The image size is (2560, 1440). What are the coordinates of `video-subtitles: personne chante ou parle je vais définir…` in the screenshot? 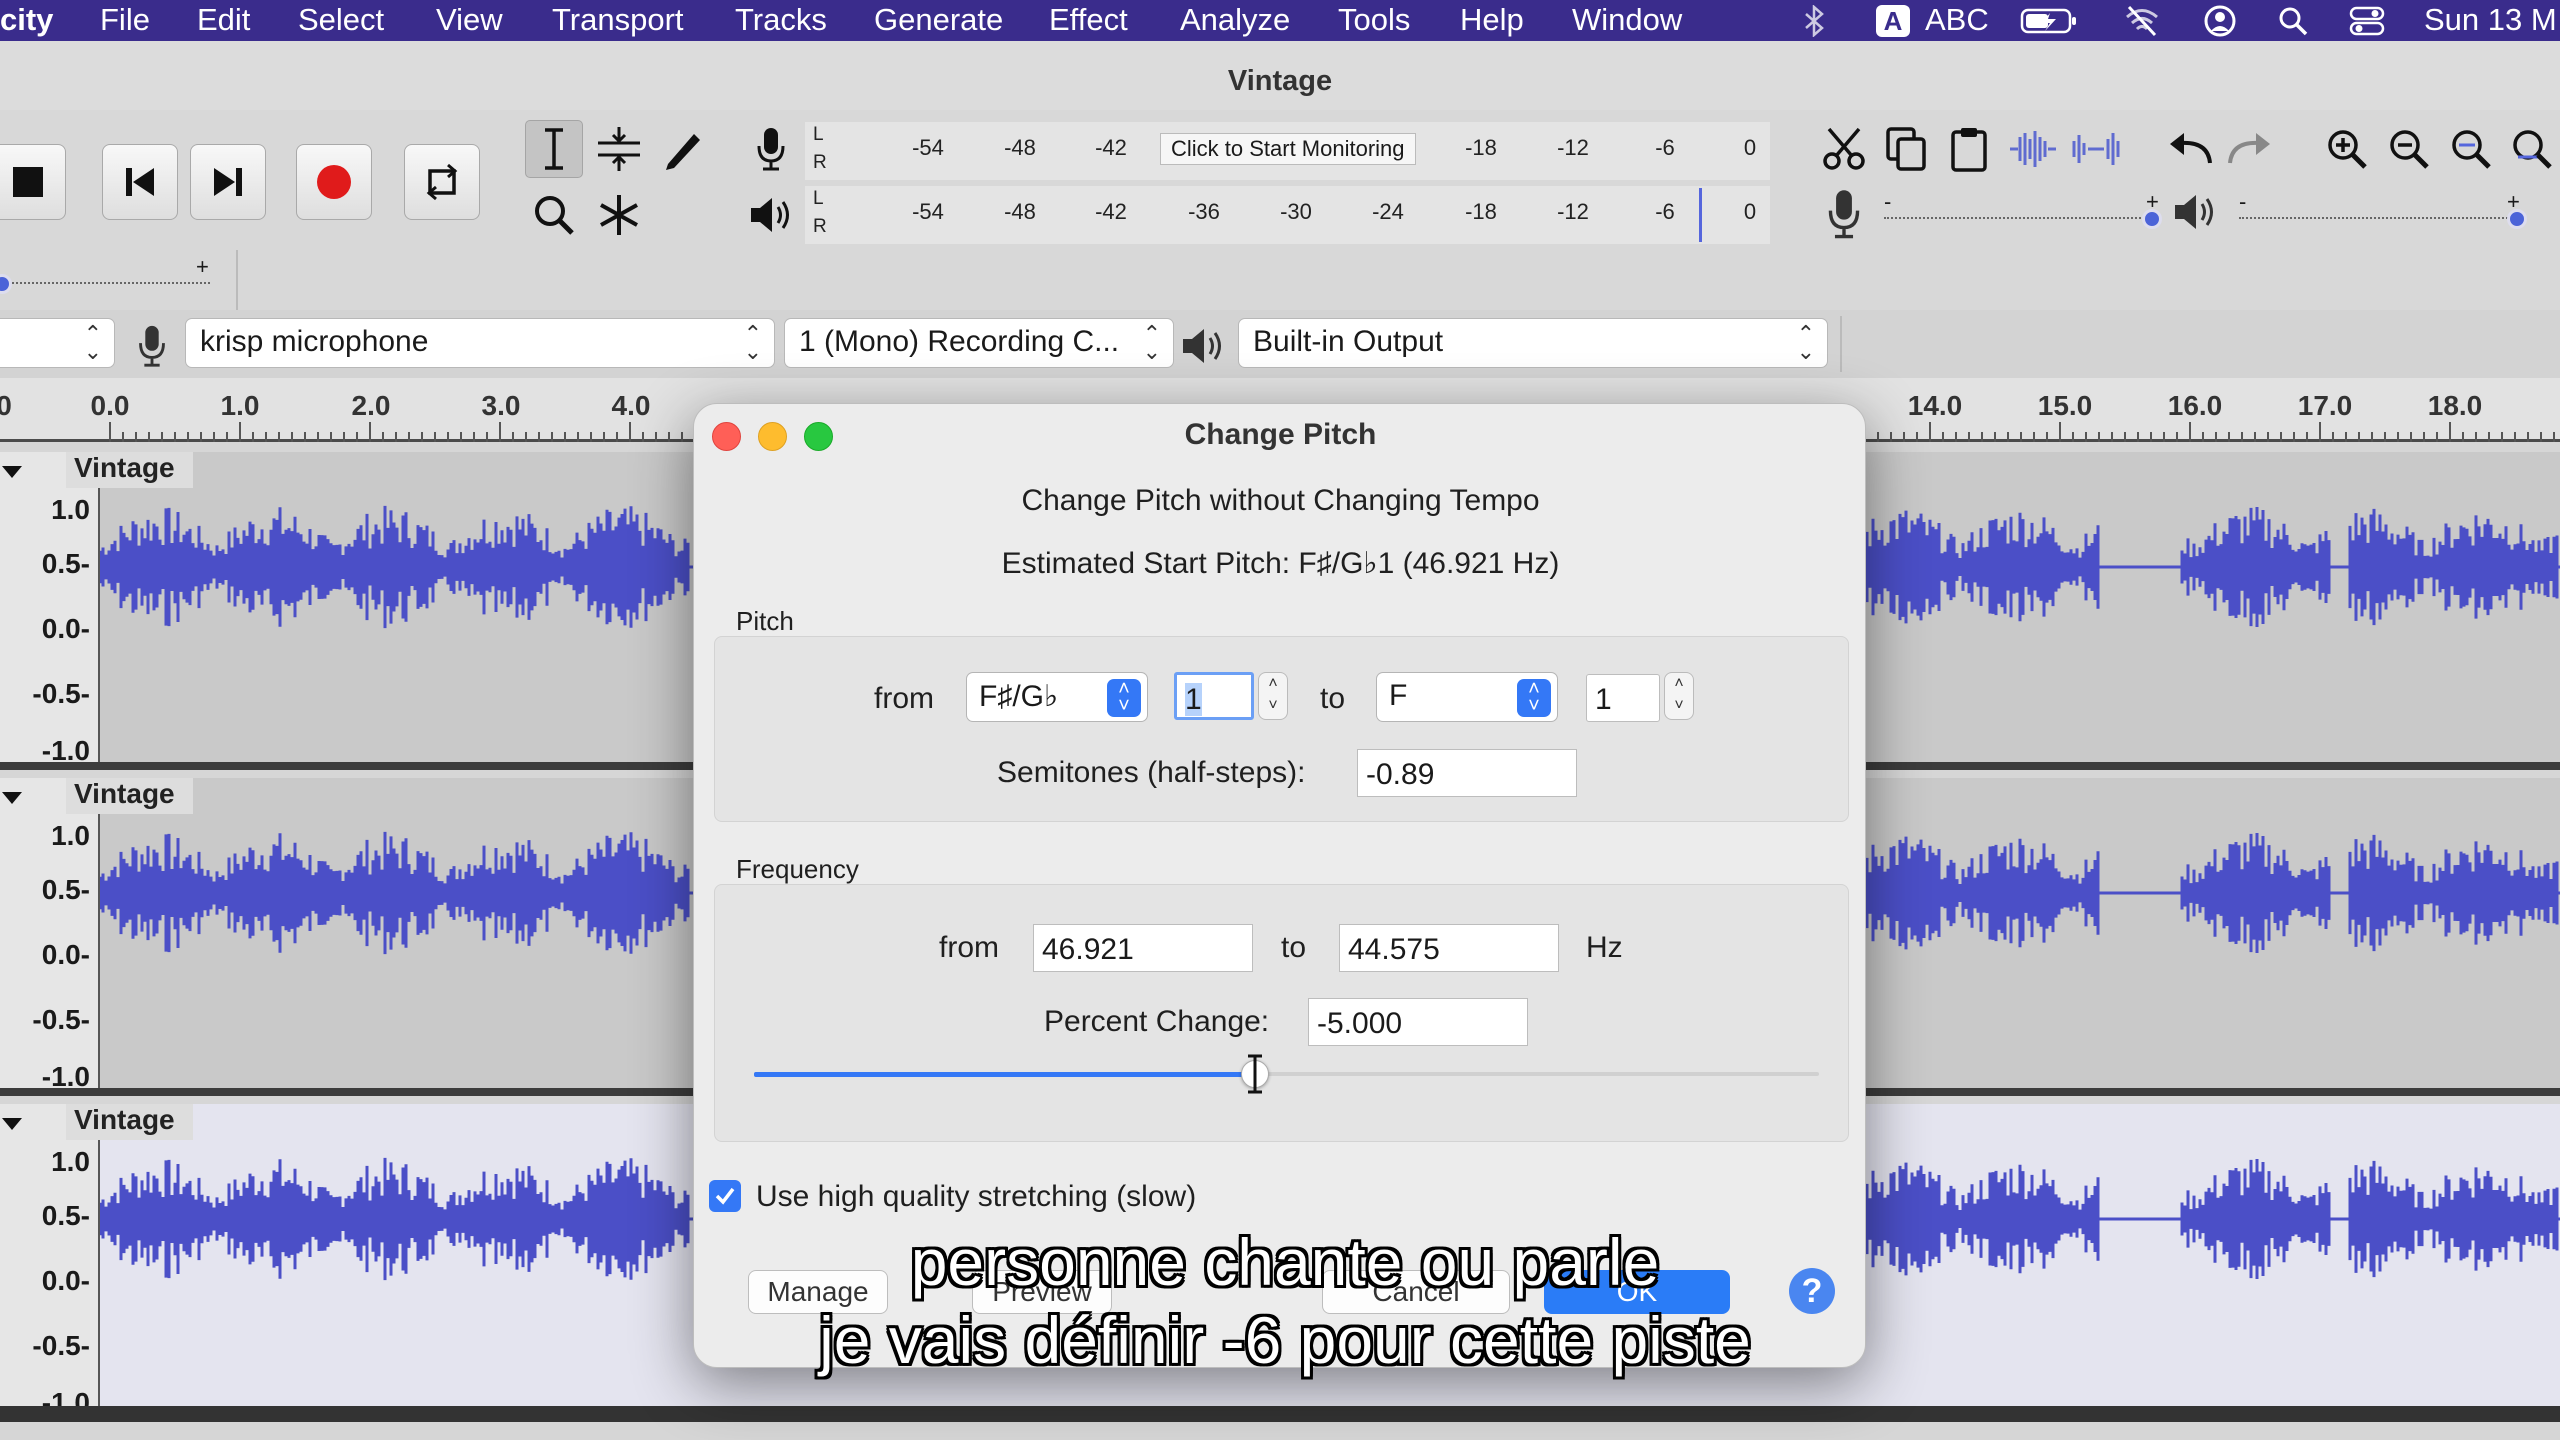 It's located at (1285, 1301).